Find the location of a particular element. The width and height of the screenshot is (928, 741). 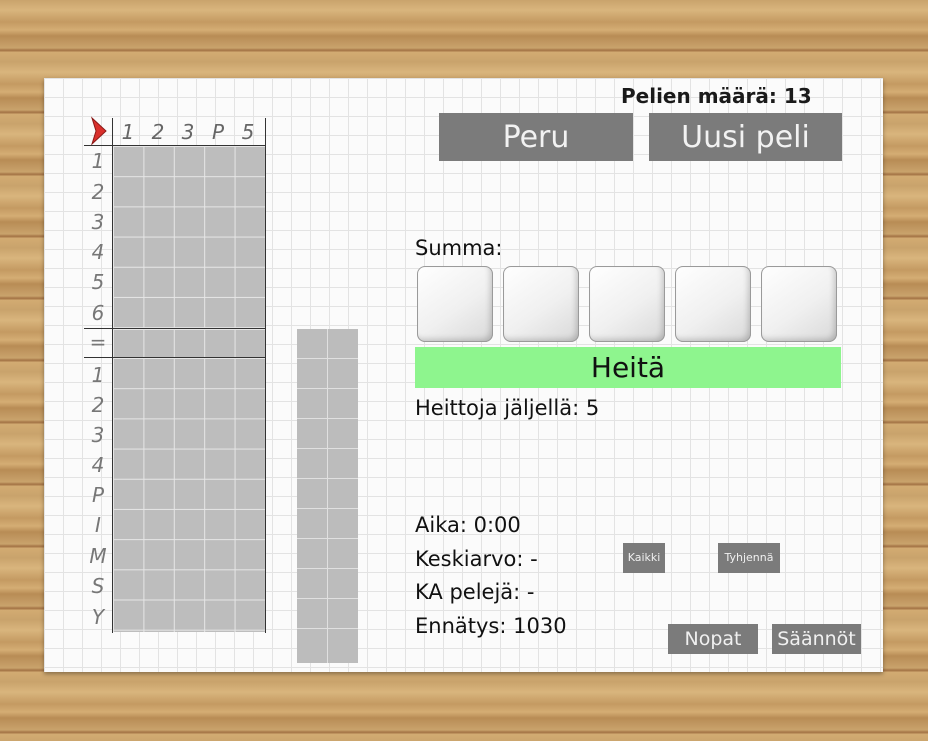

column-header-2: 2 is located at coordinates (158, 132).